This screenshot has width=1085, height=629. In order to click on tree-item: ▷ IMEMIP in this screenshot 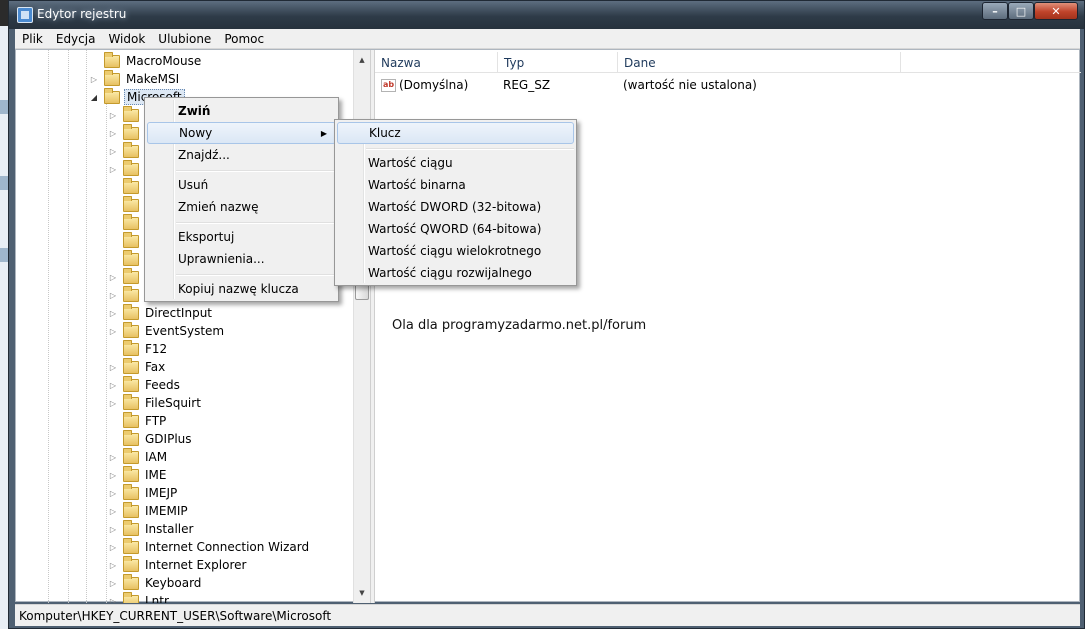, I will do `click(148, 510)`.